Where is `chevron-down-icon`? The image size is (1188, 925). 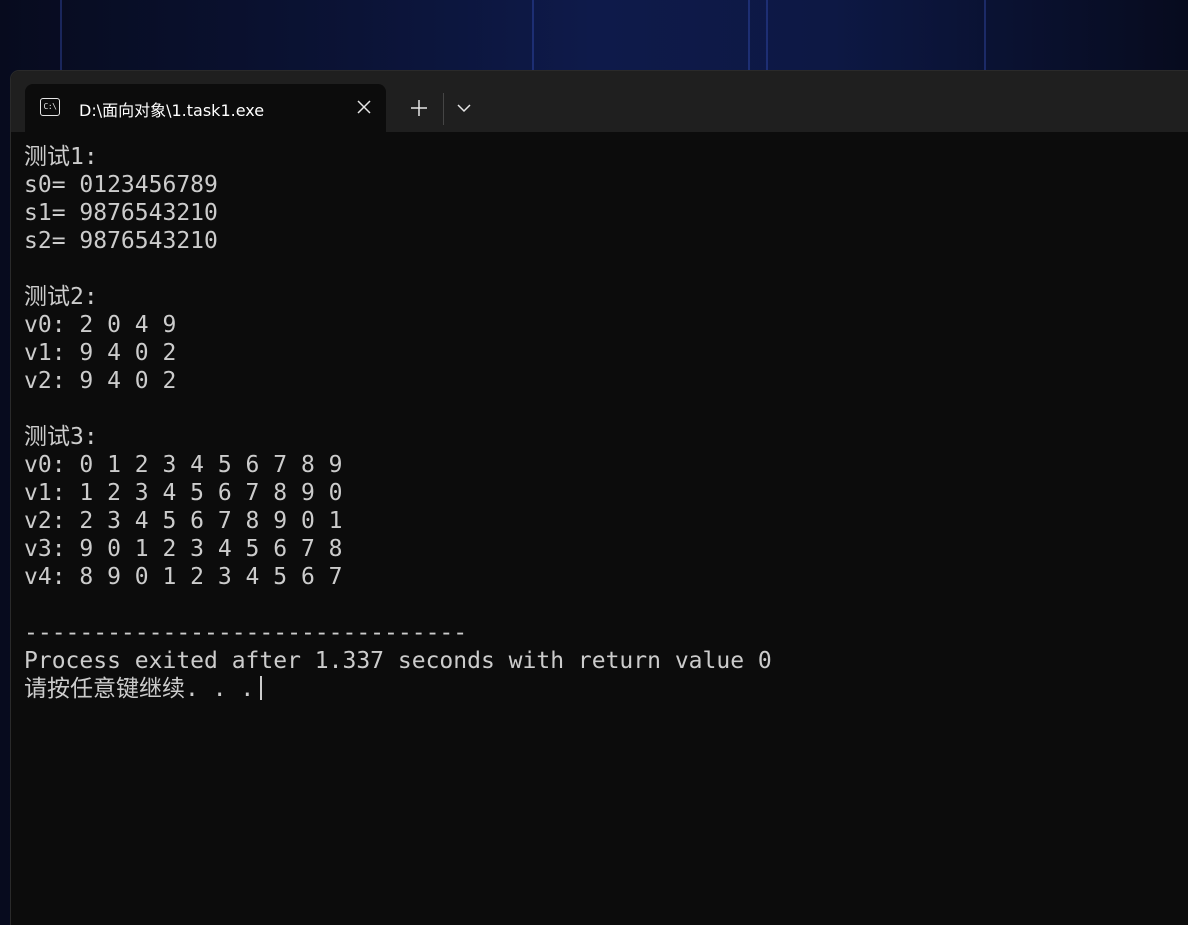
chevron-down-icon is located at coordinates (464, 108).